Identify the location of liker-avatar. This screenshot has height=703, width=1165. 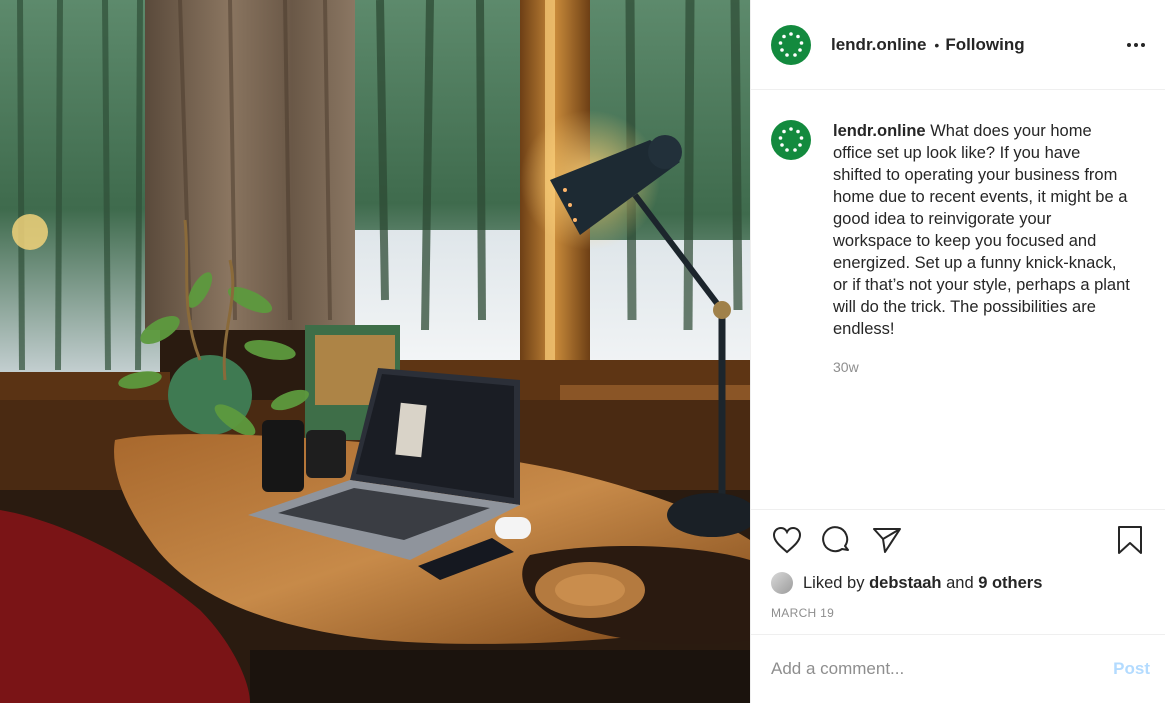
(782, 583).